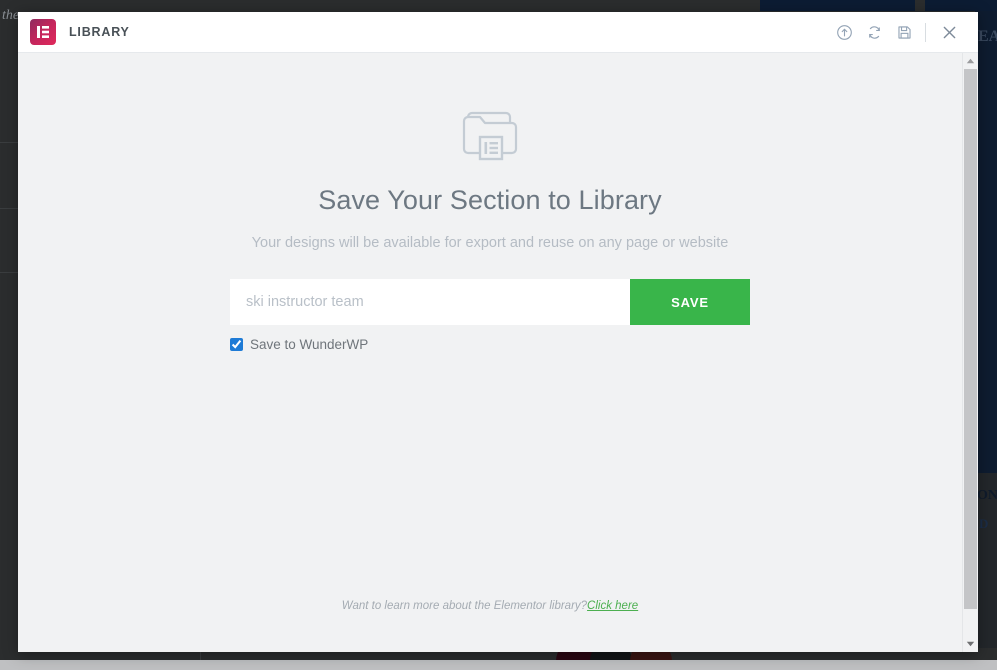 The height and width of the screenshot is (670, 997). I want to click on save-form: SAVE, so click(490, 302).